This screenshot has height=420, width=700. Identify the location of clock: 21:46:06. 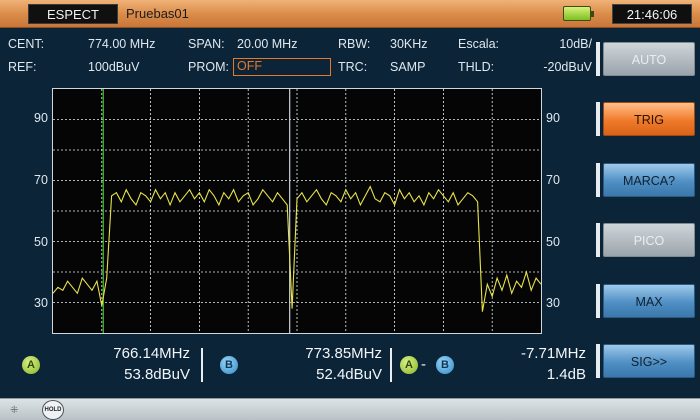
(652, 14).